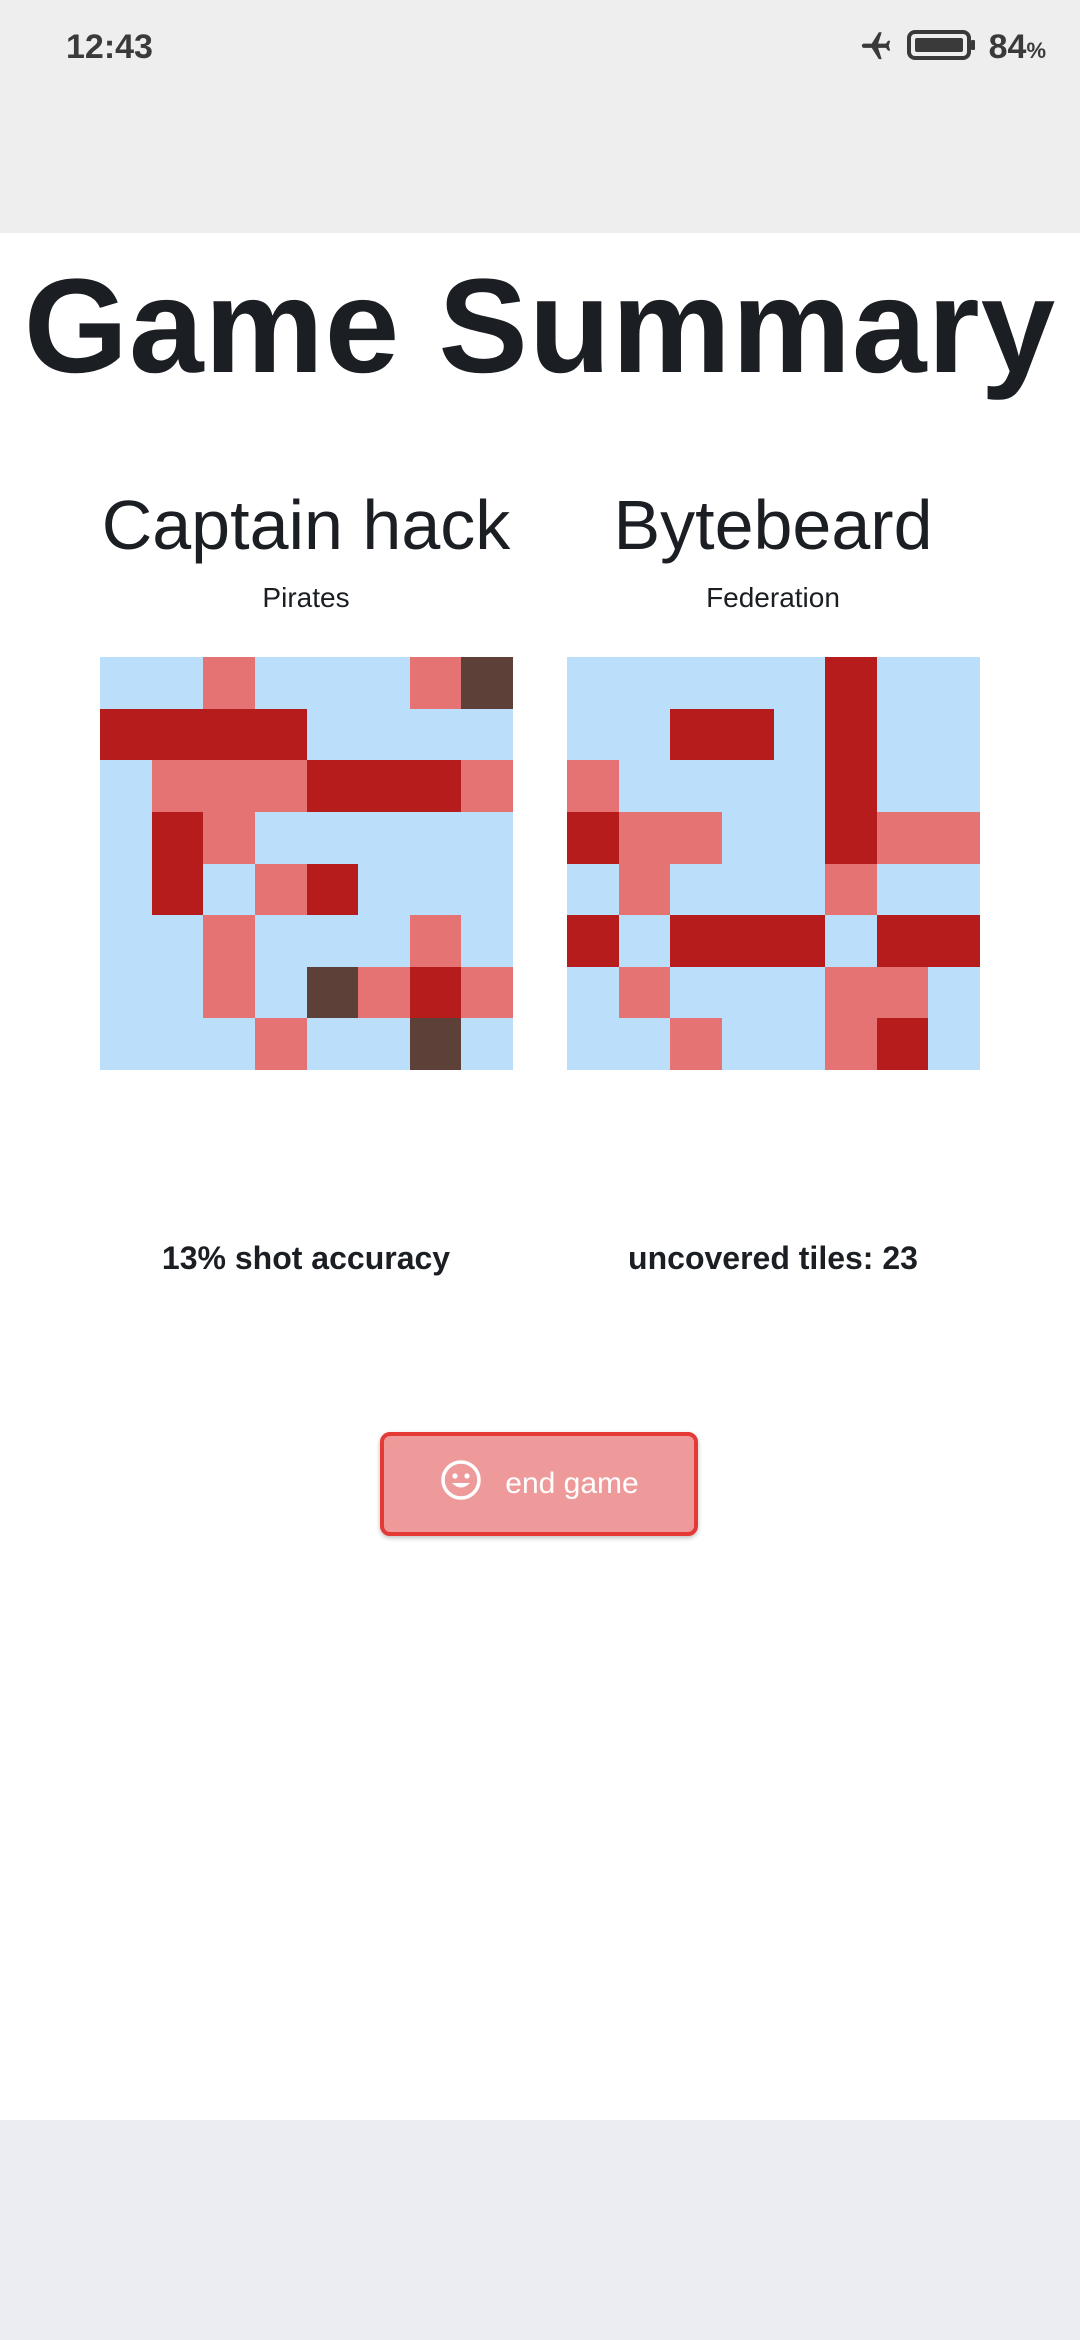 The height and width of the screenshot is (2340, 1080). I want to click on player-1-board, so click(306, 863).